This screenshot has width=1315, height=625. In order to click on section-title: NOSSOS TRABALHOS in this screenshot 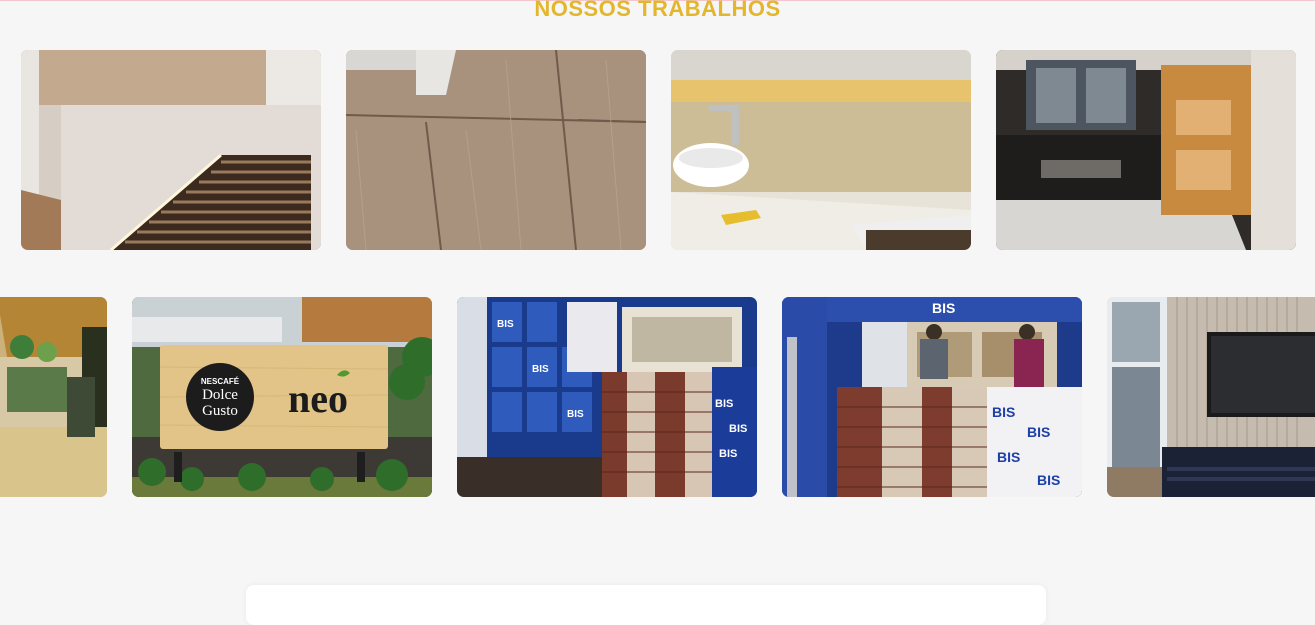, I will do `click(657, 10)`.